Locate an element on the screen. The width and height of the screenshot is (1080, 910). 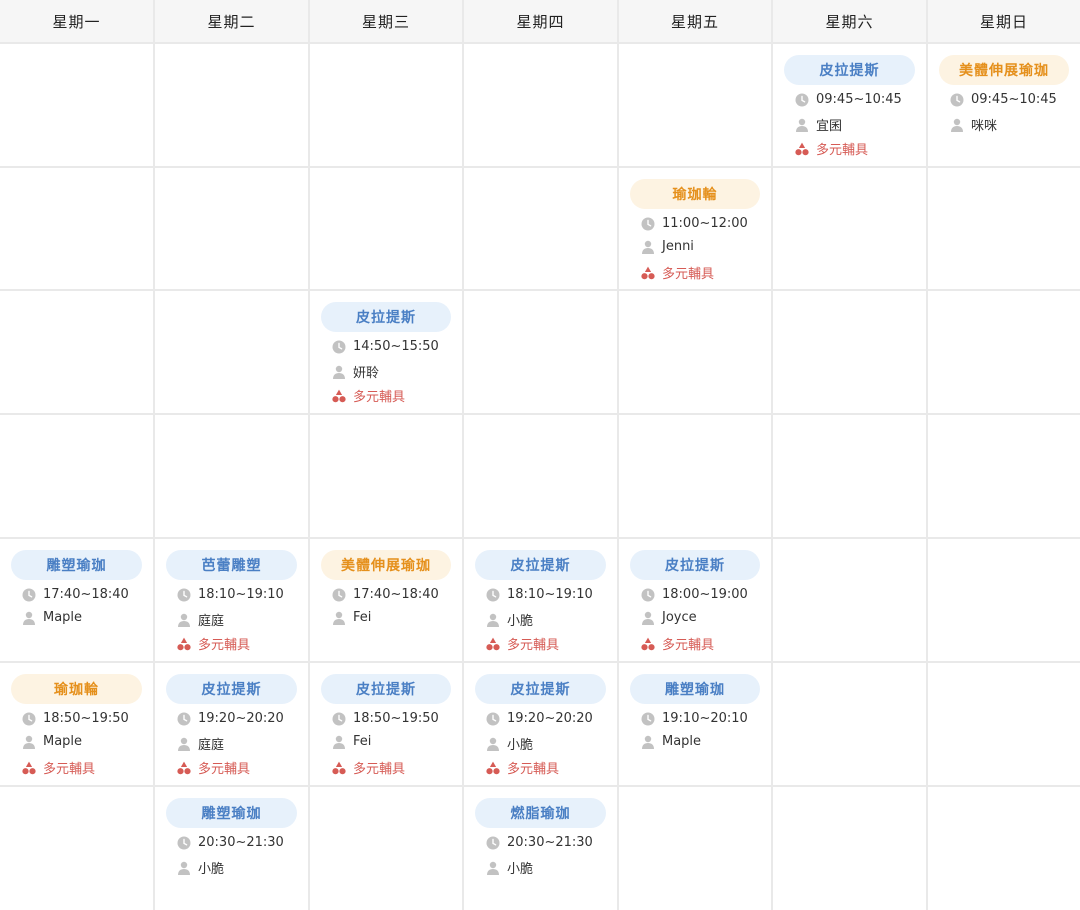
class-card: 皮拉提斯 09:45~10:45 宜囷 多元輔具 is located at coordinates (849, 105).